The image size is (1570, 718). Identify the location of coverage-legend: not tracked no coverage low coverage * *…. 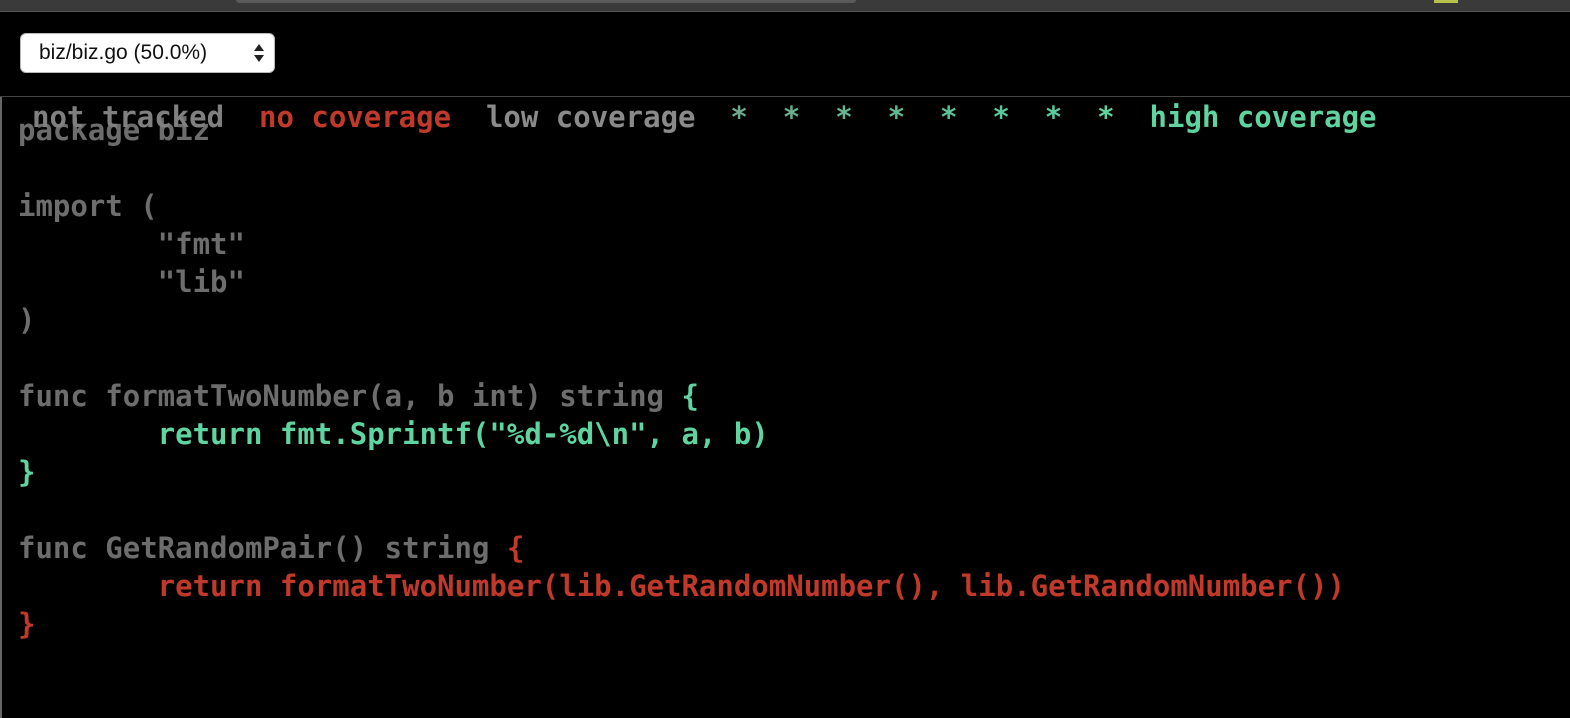
(704, 117).